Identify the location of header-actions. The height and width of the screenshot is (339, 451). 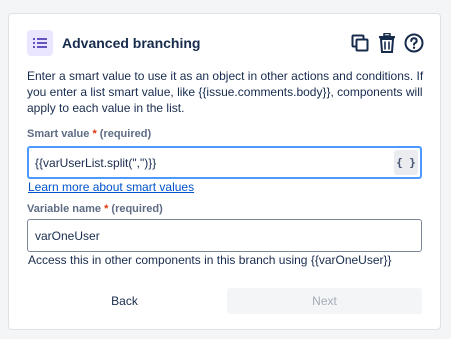
(386, 43).